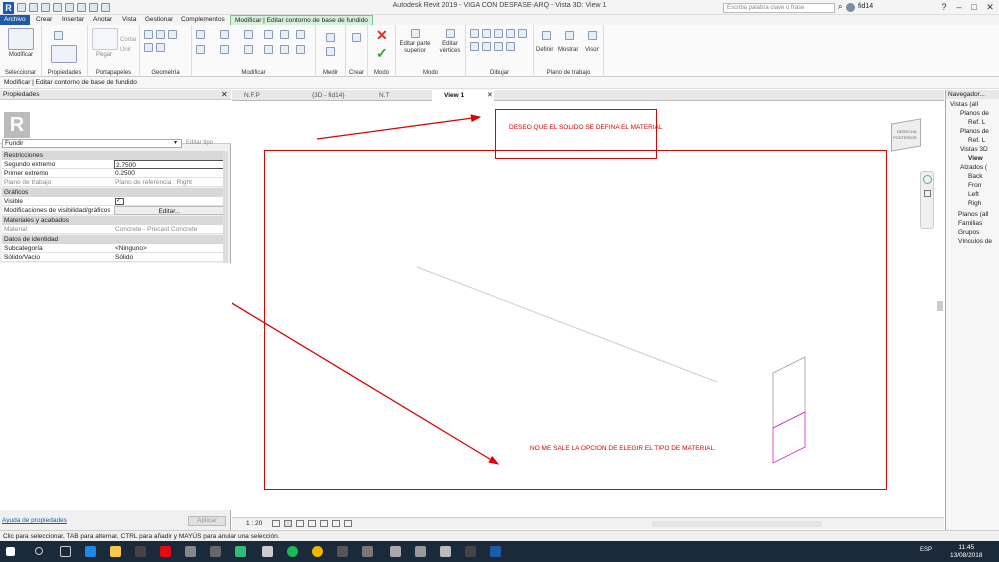 This screenshot has height=562, width=999. Describe the element at coordinates (972, 131) in the screenshot. I see `browser-item-planos-2: Planos de` at that location.